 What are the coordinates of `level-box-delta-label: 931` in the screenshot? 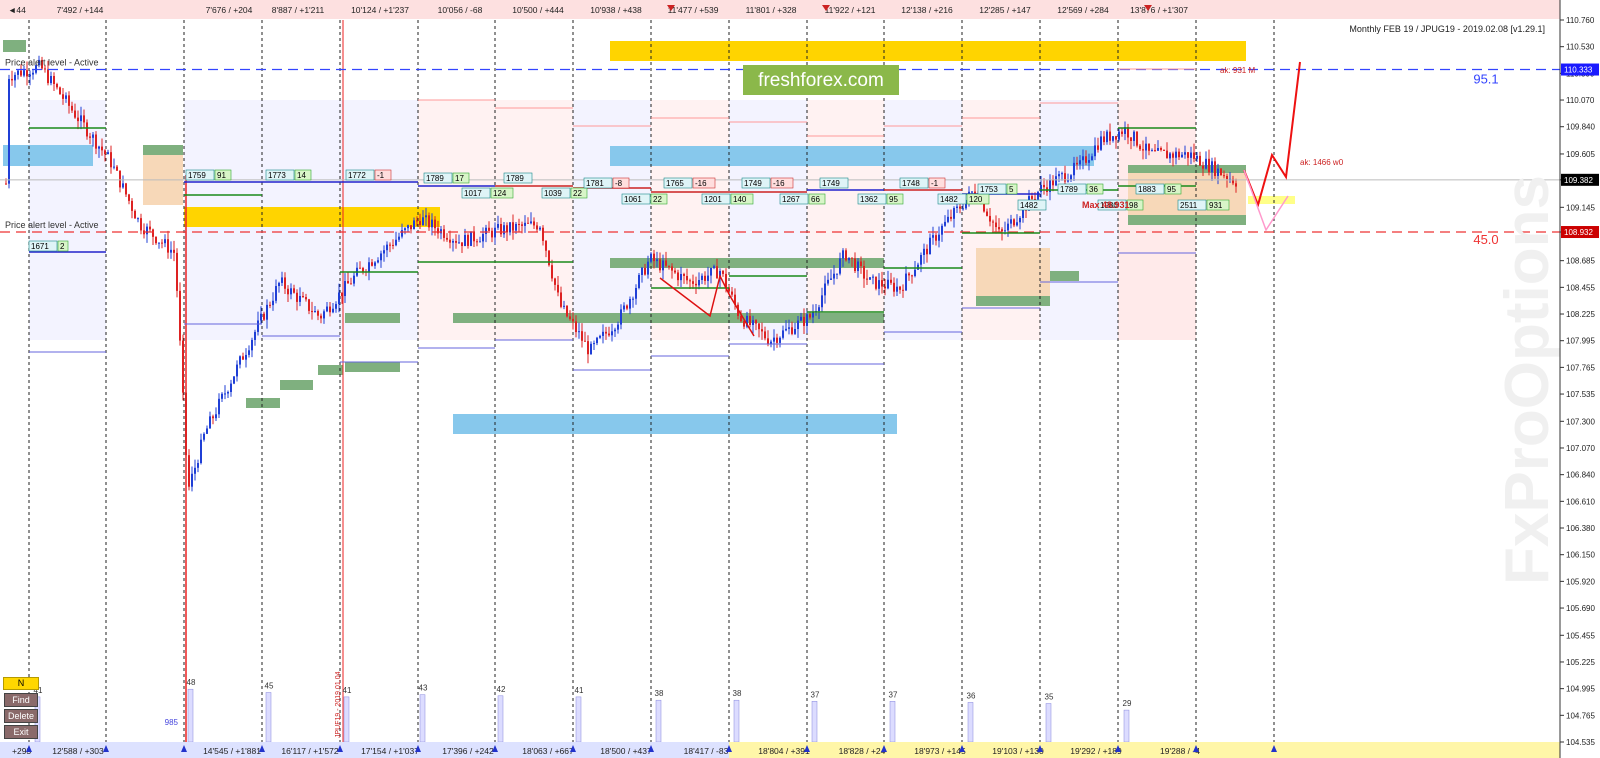 It's located at (1216, 205).